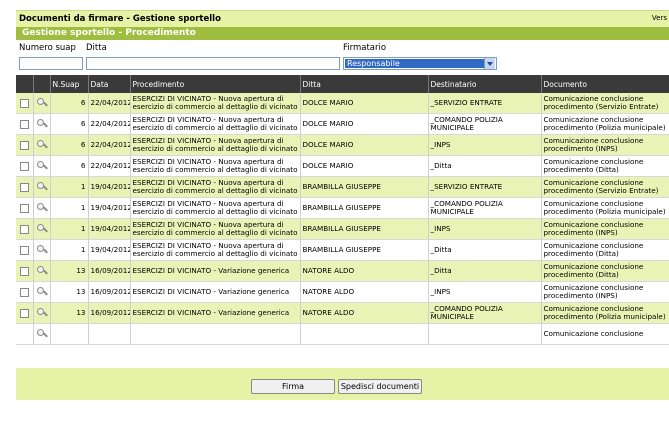  Describe the element at coordinates (293, 386) in the screenshot. I see `firma-button: Firma` at that location.